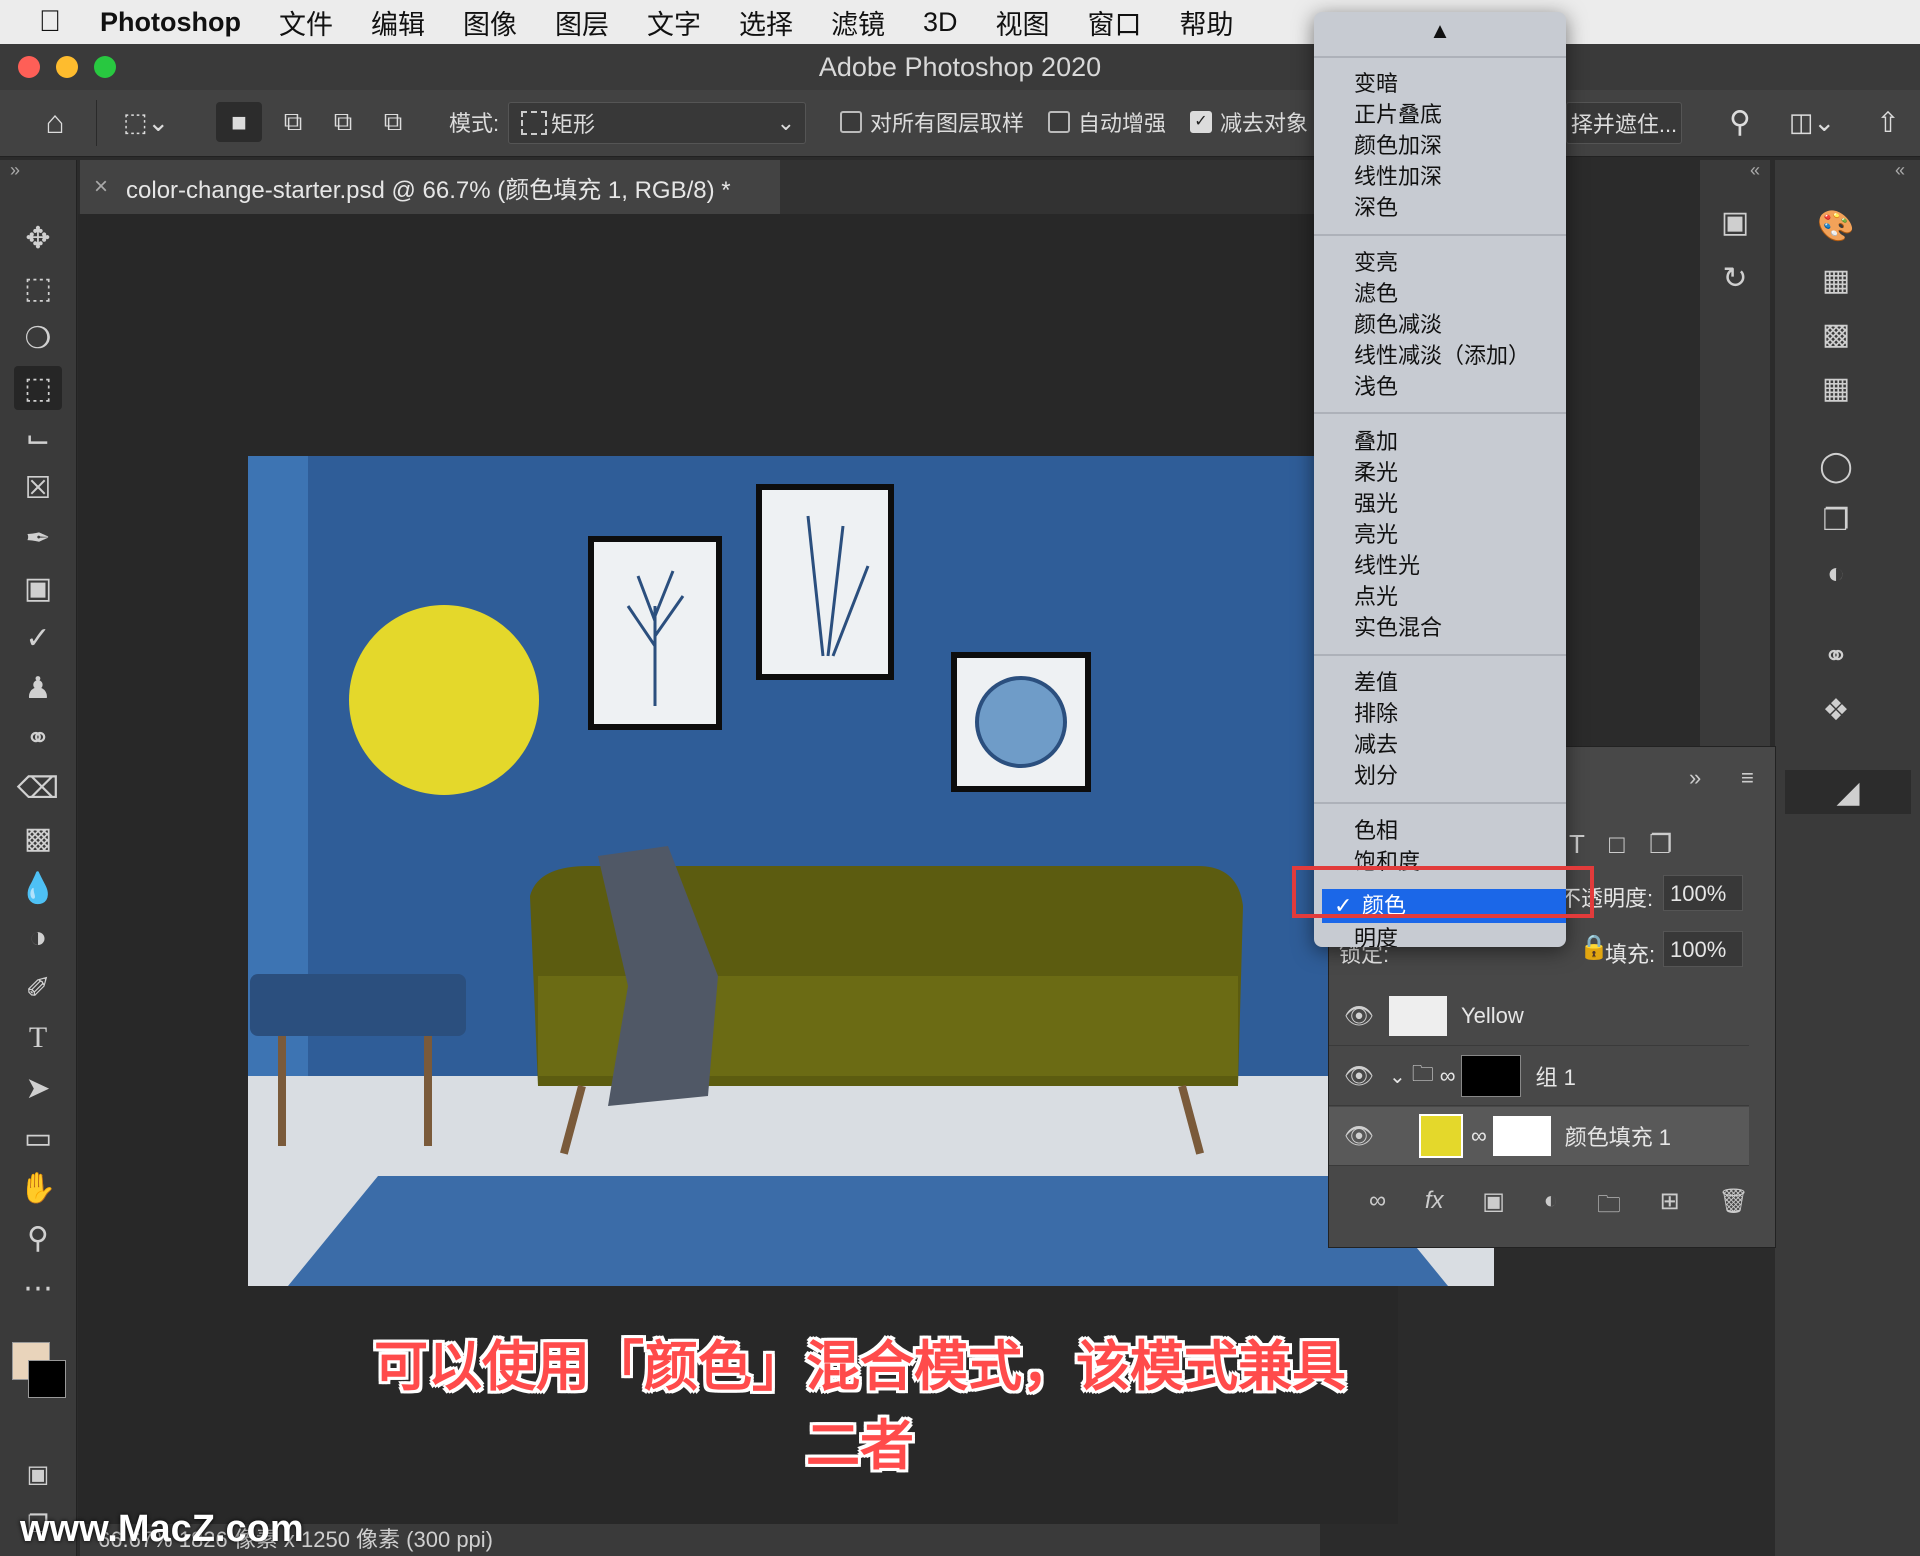  Describe the element at coordinates (293, 122) in the screenshot. I see `add-selection-icon: ⧉` at that location.